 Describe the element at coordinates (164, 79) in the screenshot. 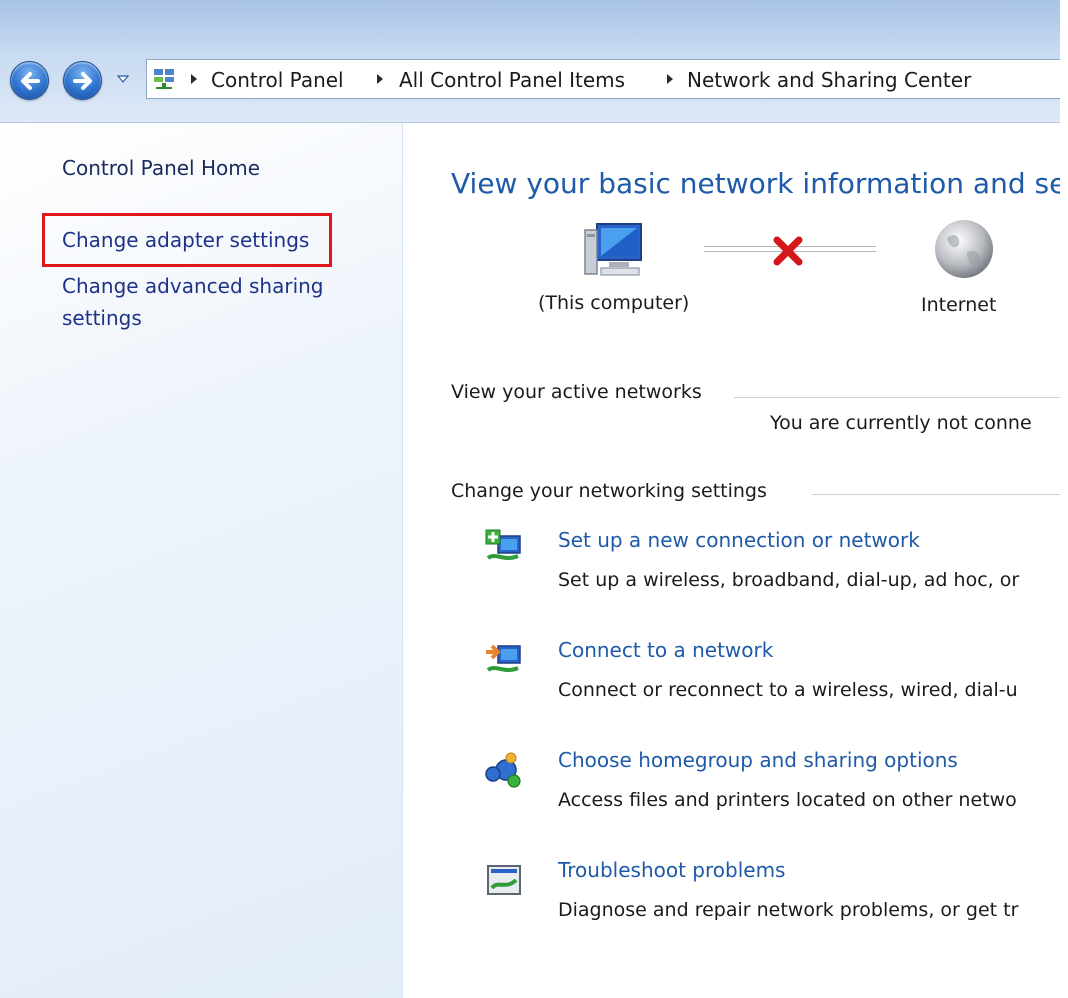

I see `control-panel-icon` at that location.